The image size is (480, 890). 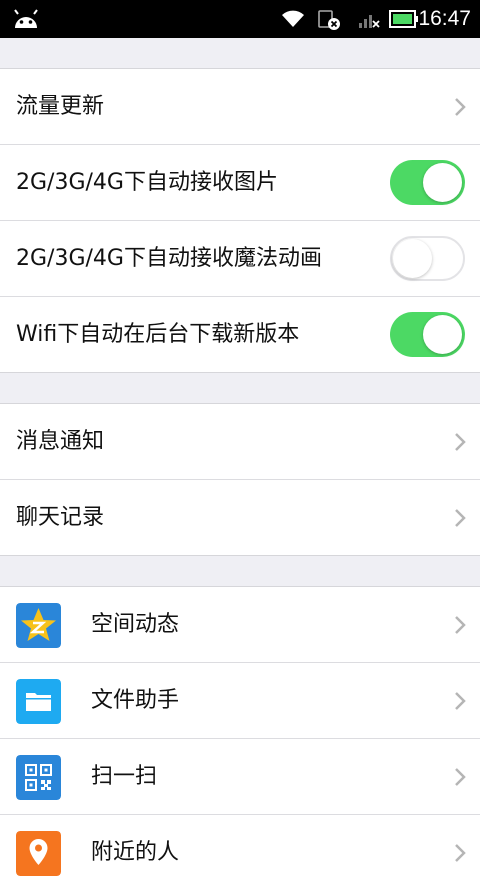 What do you see at coordinates (158, 334) in the screenshot?
I see `wifi-auto-download-label: Wifi下自动在后台下载新版本` at bounding box center [158, 334].